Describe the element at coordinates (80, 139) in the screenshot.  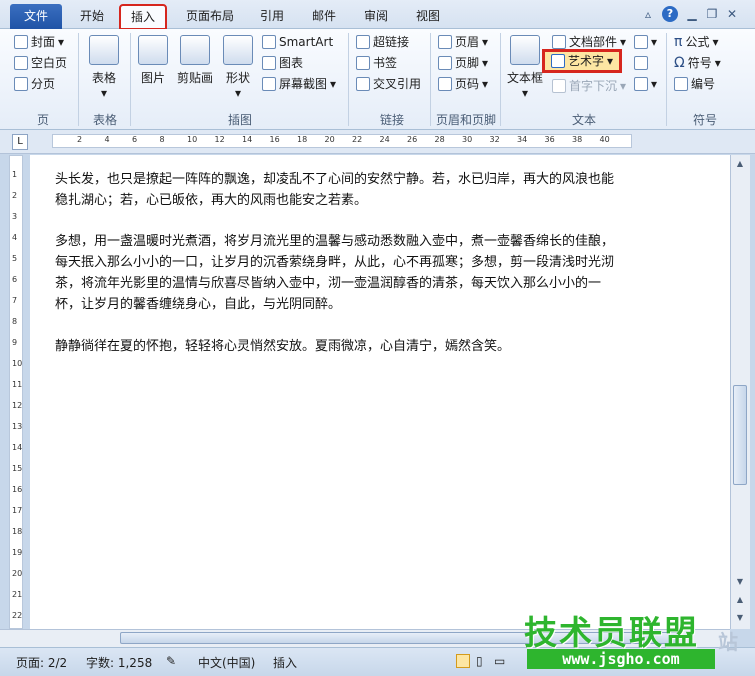
I see `ruler-mark: 2` at that location.